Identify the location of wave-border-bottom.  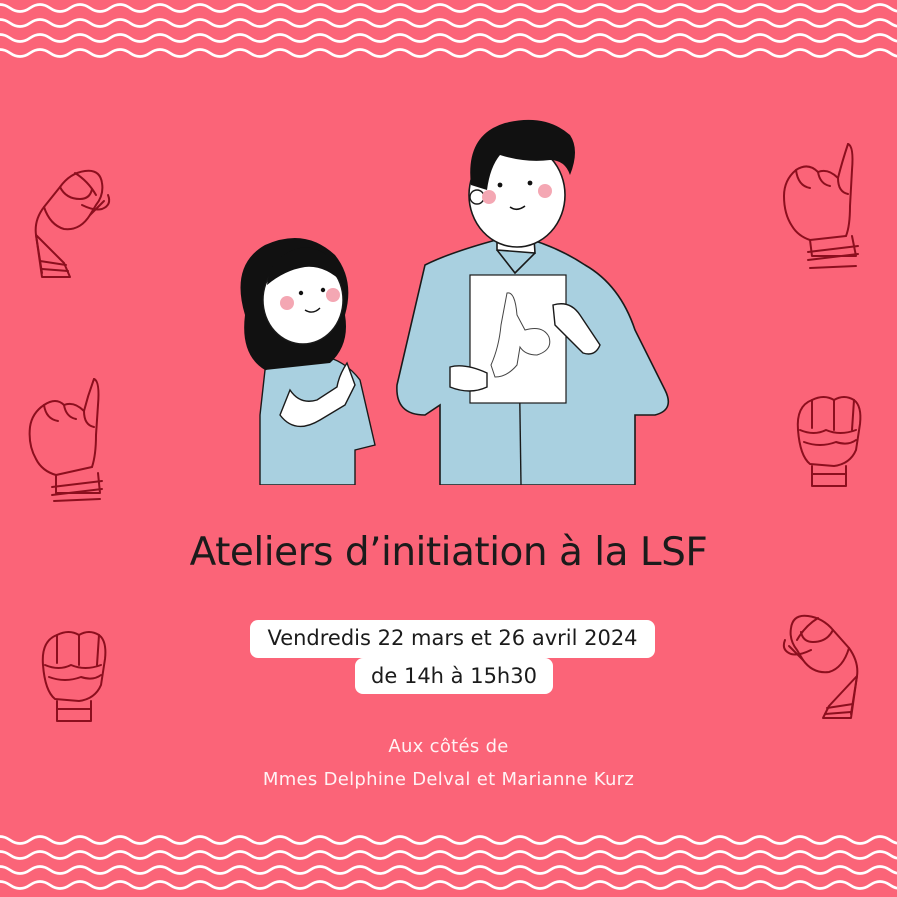
(448, 862).